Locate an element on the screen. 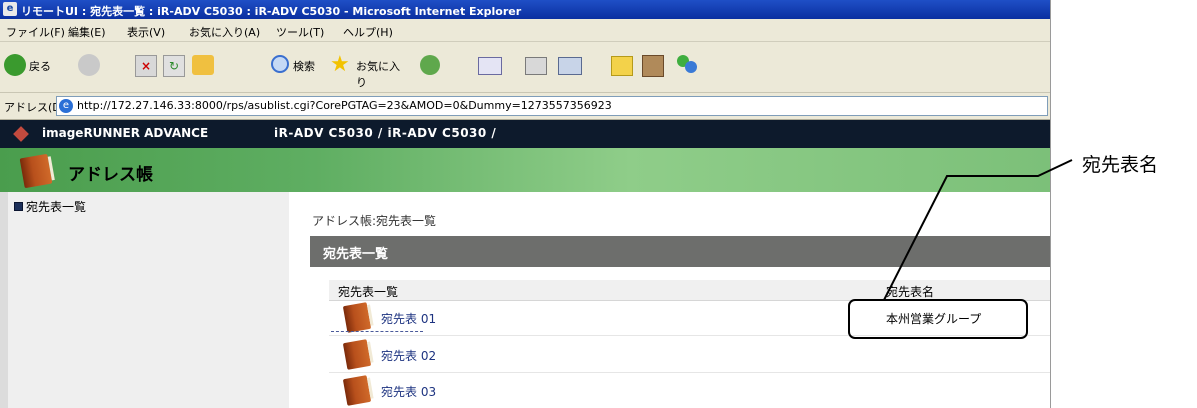  address-list-link: 宛先表 03 is located at coordinates (408, 391).